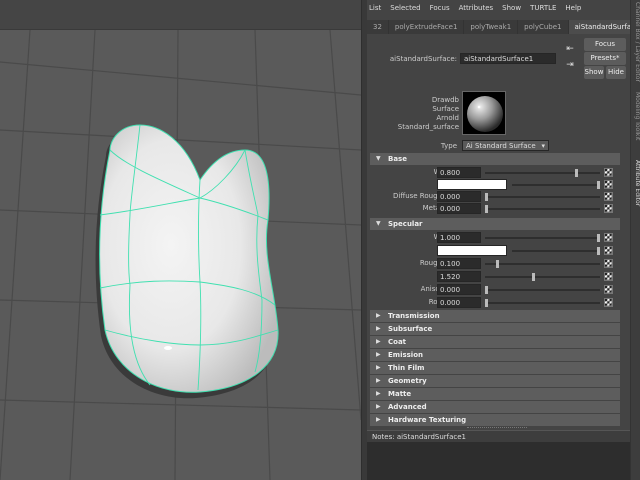  I want to click on section-specular: ▼ Specular, so click(495, 224).